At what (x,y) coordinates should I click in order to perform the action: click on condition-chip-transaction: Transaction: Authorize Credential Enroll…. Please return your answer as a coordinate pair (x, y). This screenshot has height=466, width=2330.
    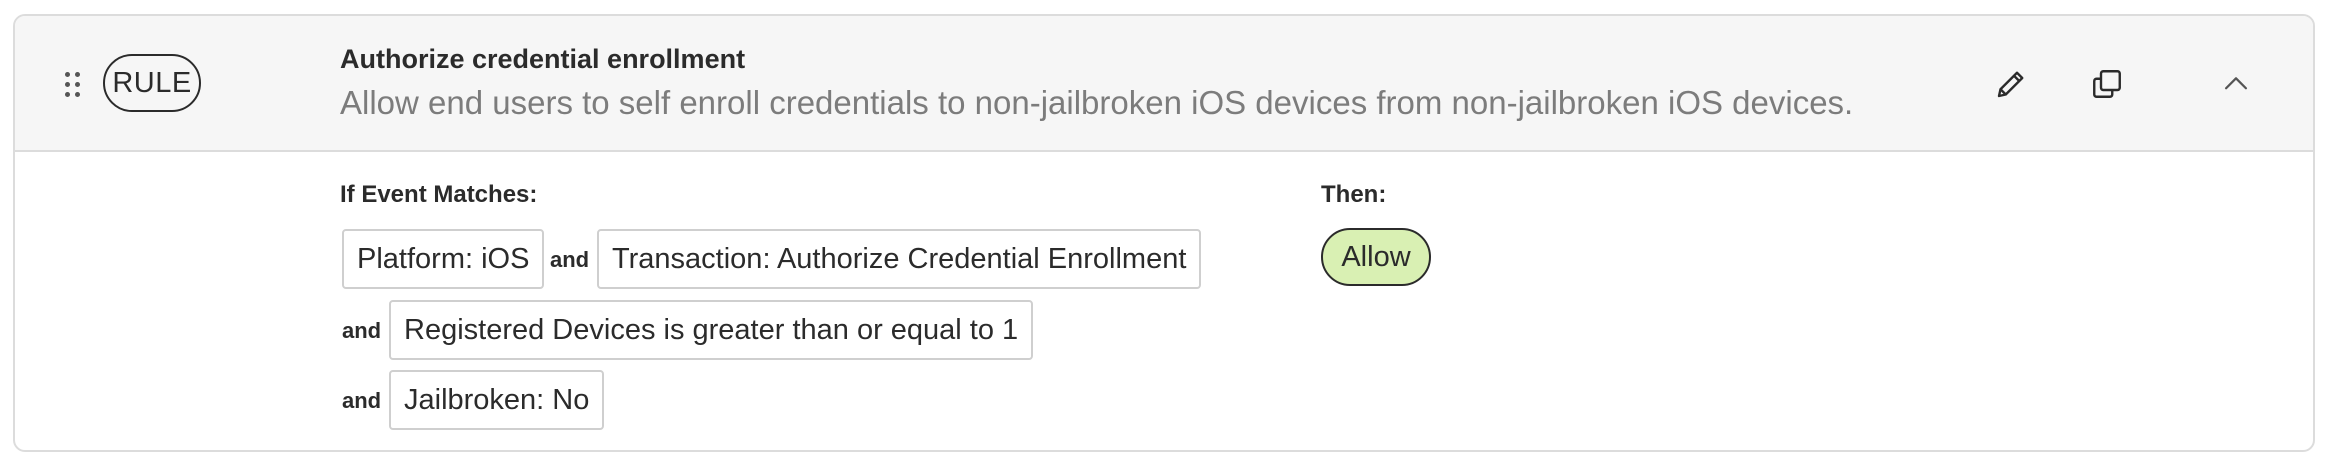
    Looking at the image, I should click on (899, 259).